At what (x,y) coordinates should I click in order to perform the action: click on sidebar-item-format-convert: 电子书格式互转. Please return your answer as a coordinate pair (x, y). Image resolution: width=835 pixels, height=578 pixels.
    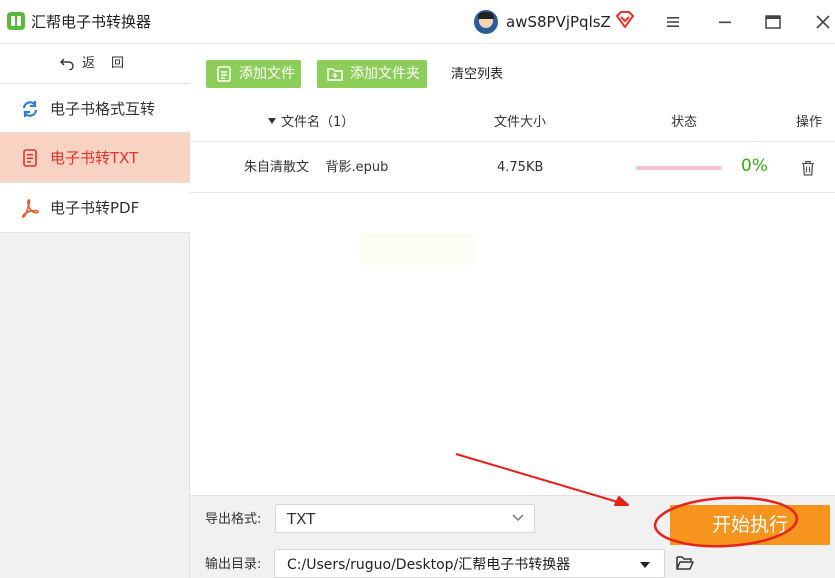
    Looking at the image, I should click on (95, 108).